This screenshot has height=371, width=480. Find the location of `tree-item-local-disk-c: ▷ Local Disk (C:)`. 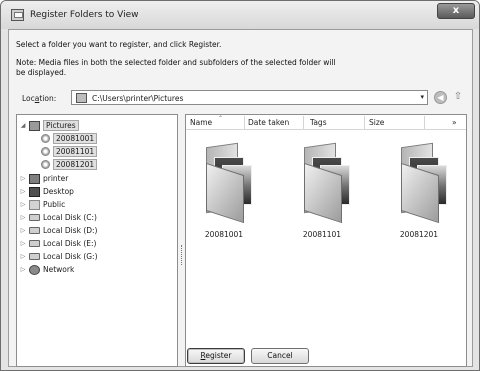

tree-item-local-disk-c: ▷ Local Disk (C:) is located at coordinates (58, 217).